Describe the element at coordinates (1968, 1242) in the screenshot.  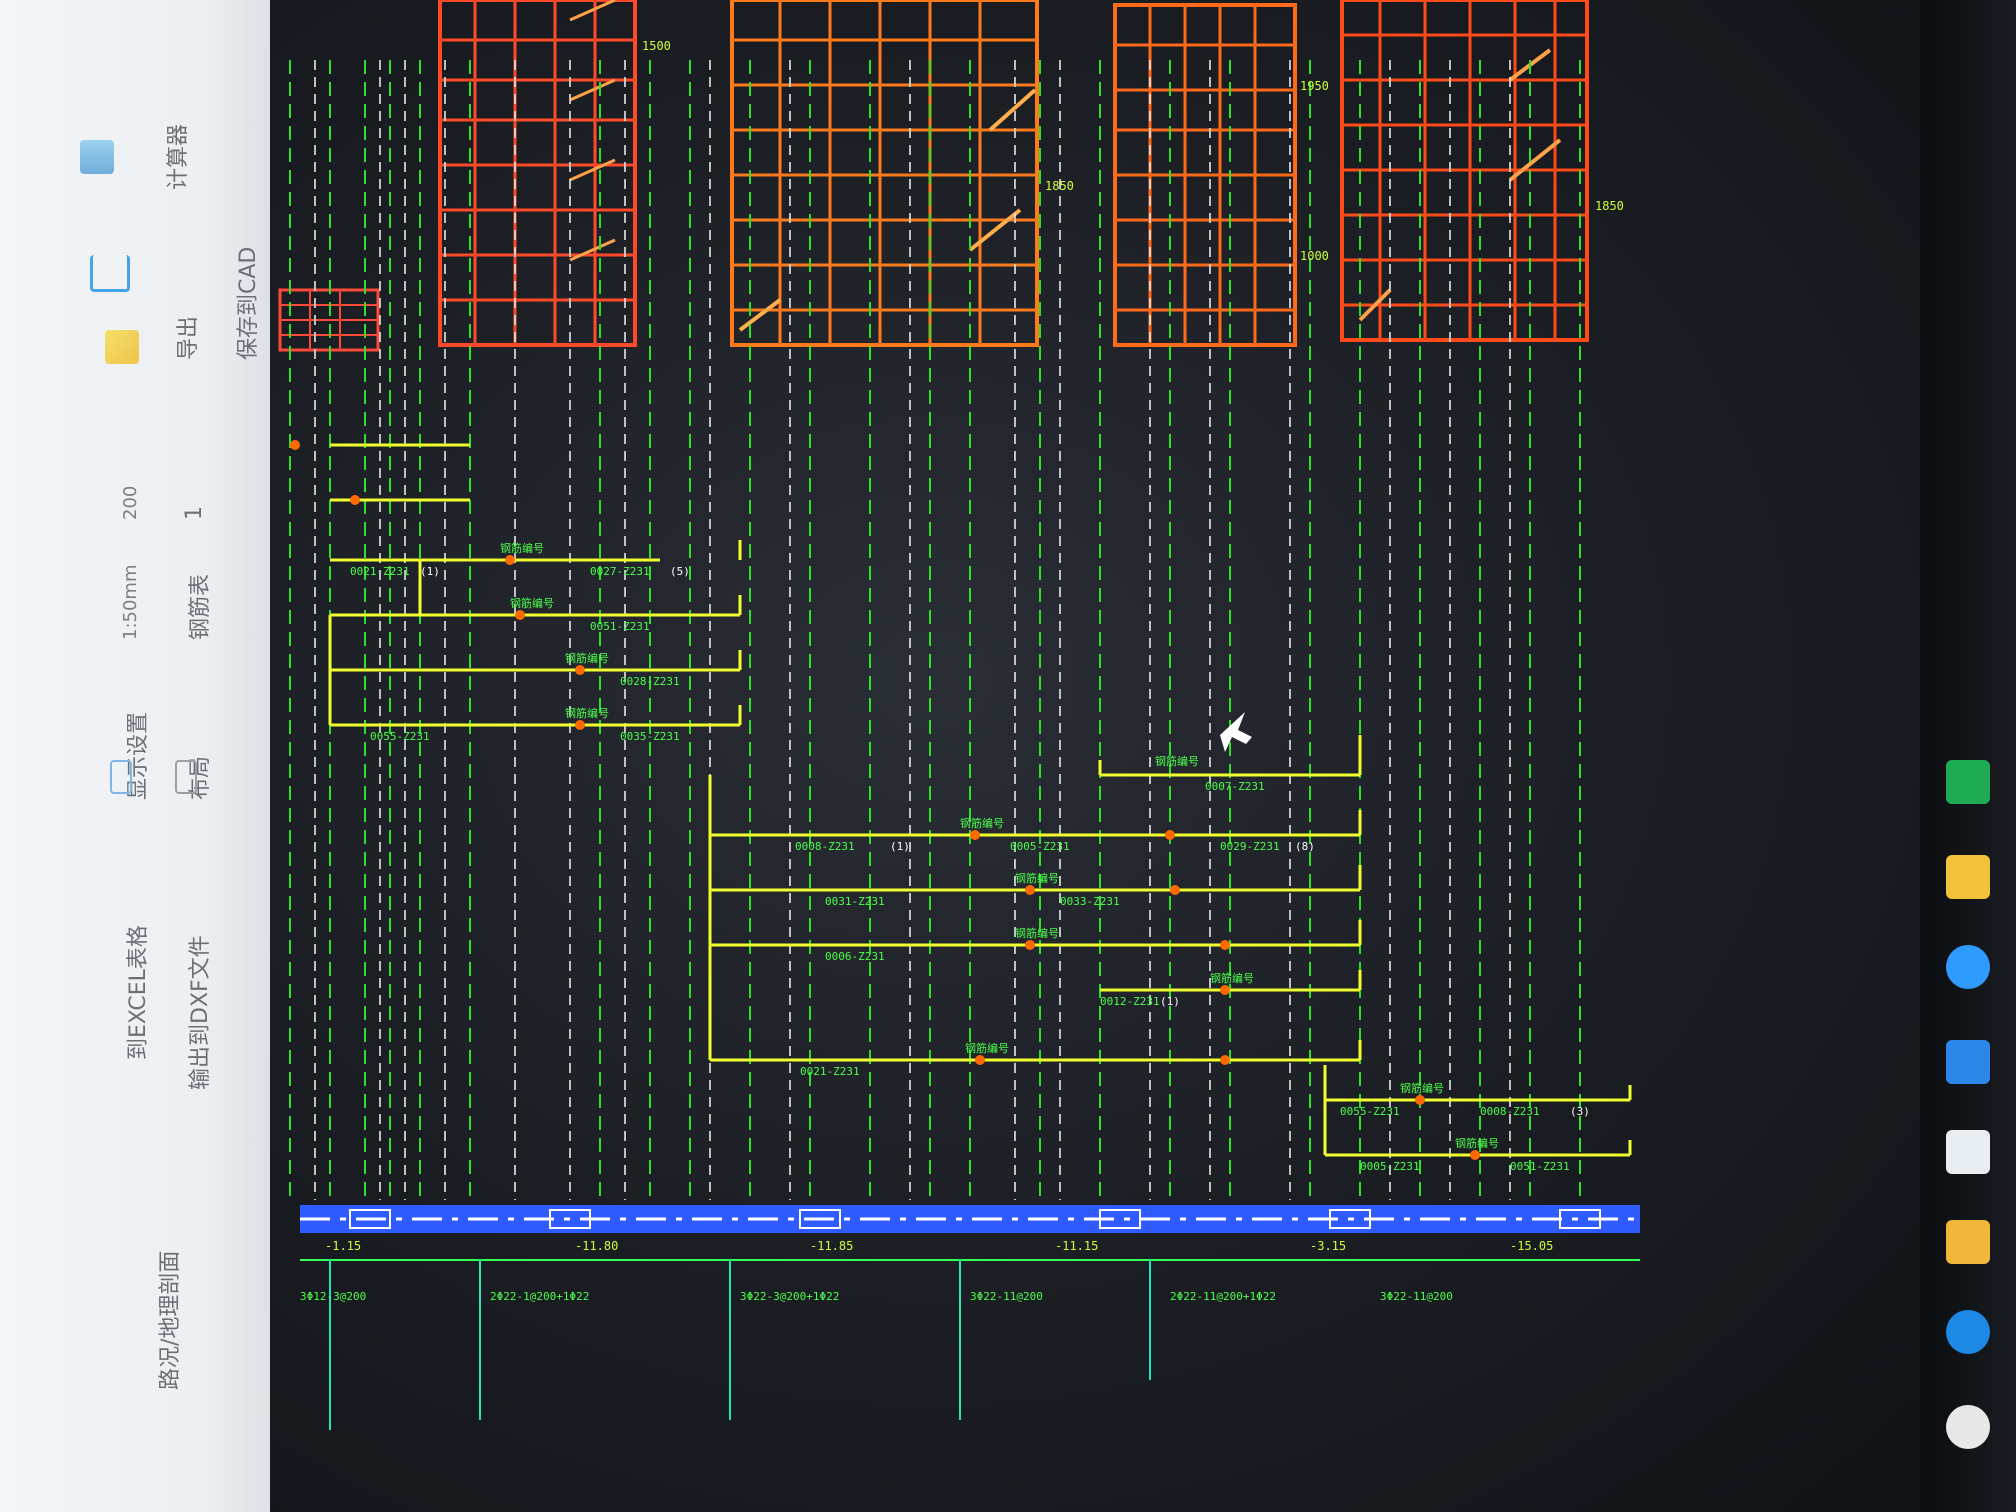
I see `file-explorer-icon` at that location.